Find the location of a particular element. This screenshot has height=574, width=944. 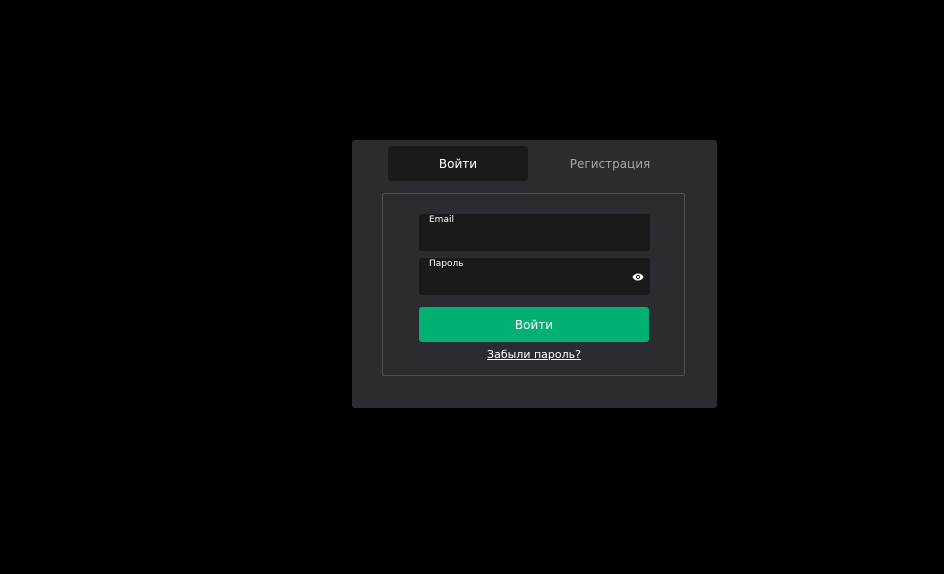

password-field: Пароль is located at coordinates (534, 276).